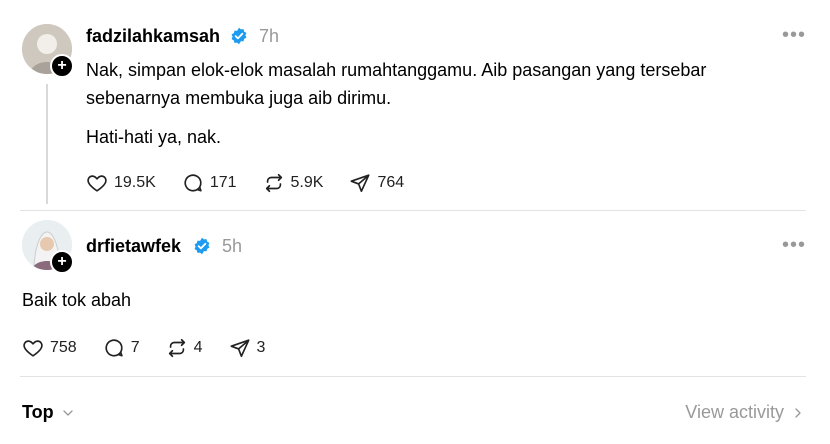 The width and height of the screenshot is (830, 444). Describe the element at coordinates (38, 412) in the screenshot. I see `sort-label: Top` at that location.